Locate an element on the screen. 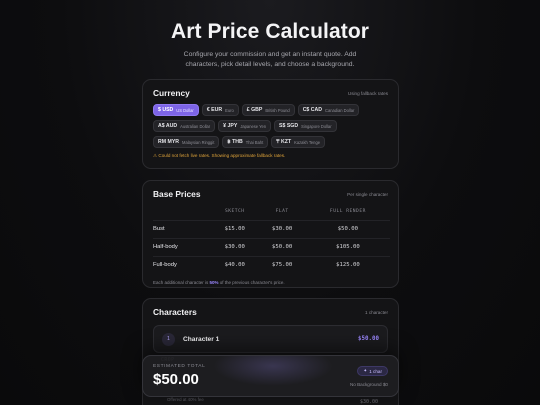  character-number-badge: 1 is located at coordinates (168, 339).